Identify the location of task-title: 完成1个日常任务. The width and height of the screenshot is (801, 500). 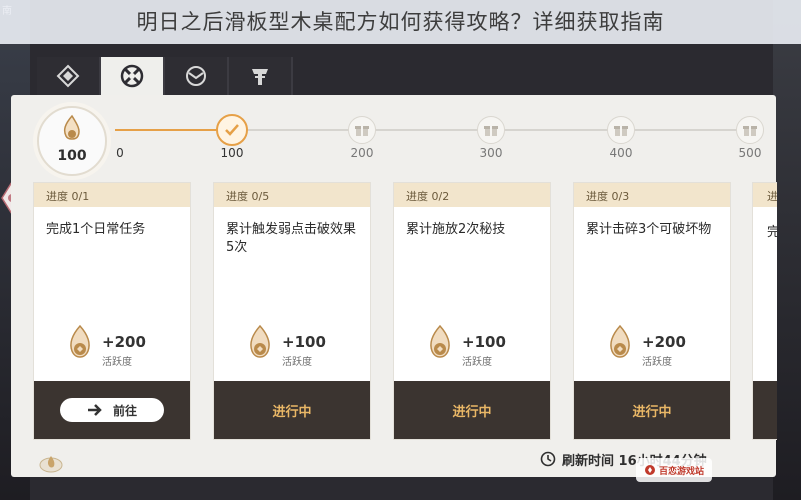
(96, 229).